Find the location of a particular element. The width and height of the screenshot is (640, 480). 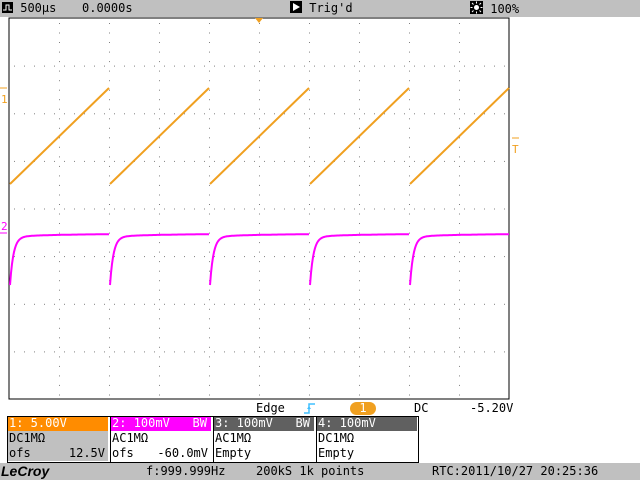

delay-control: 0.0000s is located at coordinates (107, 8).